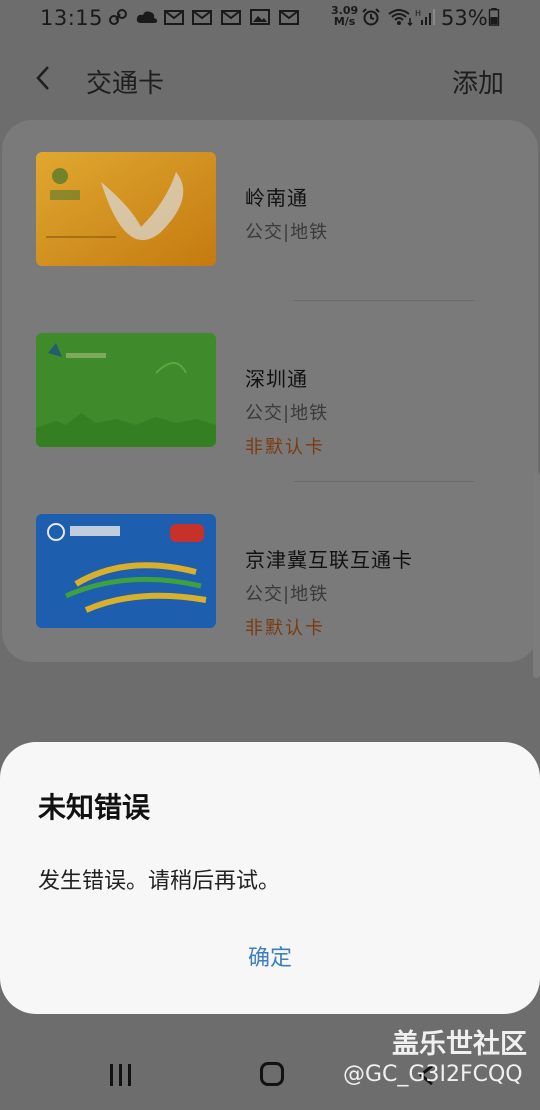 The height and width of the screenshot is (1110, 540). I want to click on alarm-icon, so click(371, 17).